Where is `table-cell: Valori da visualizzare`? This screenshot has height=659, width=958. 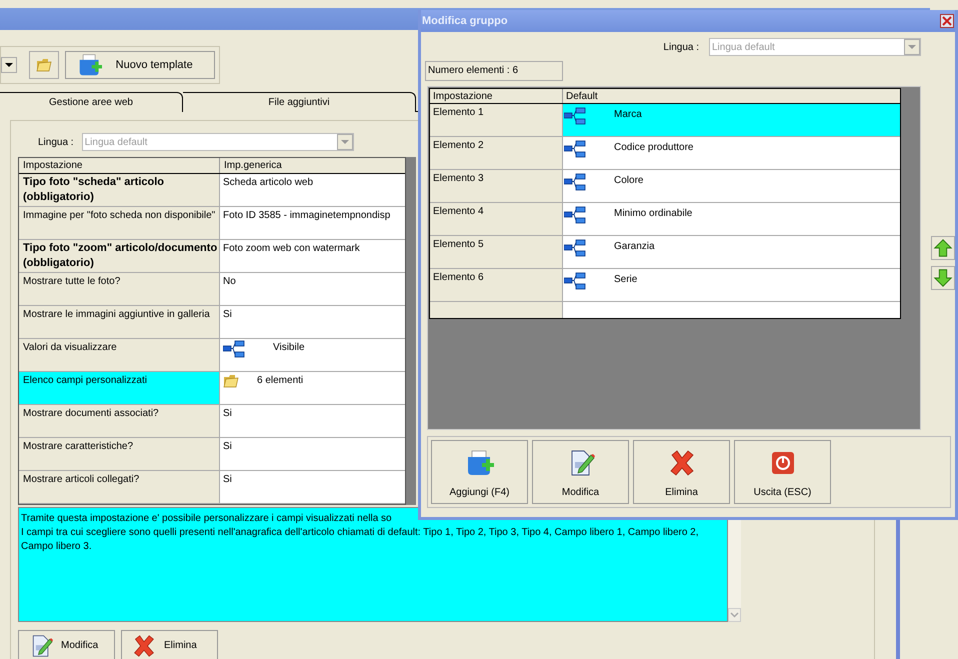 table-cell: Valori da visualizzare is located at coordinates (119, 355).